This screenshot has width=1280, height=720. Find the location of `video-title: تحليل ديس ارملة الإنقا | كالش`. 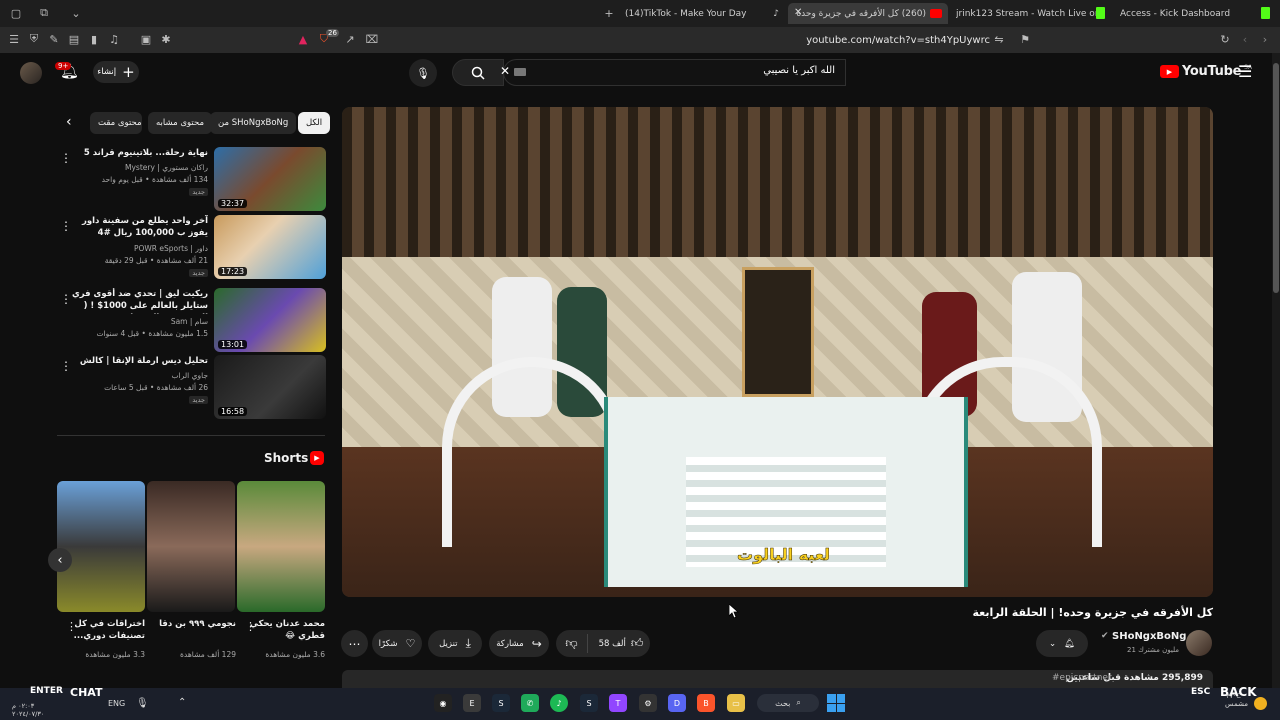

video-title: تحليل ديس ارملة الإنقا | كالش is located at coordinates (138, 361).